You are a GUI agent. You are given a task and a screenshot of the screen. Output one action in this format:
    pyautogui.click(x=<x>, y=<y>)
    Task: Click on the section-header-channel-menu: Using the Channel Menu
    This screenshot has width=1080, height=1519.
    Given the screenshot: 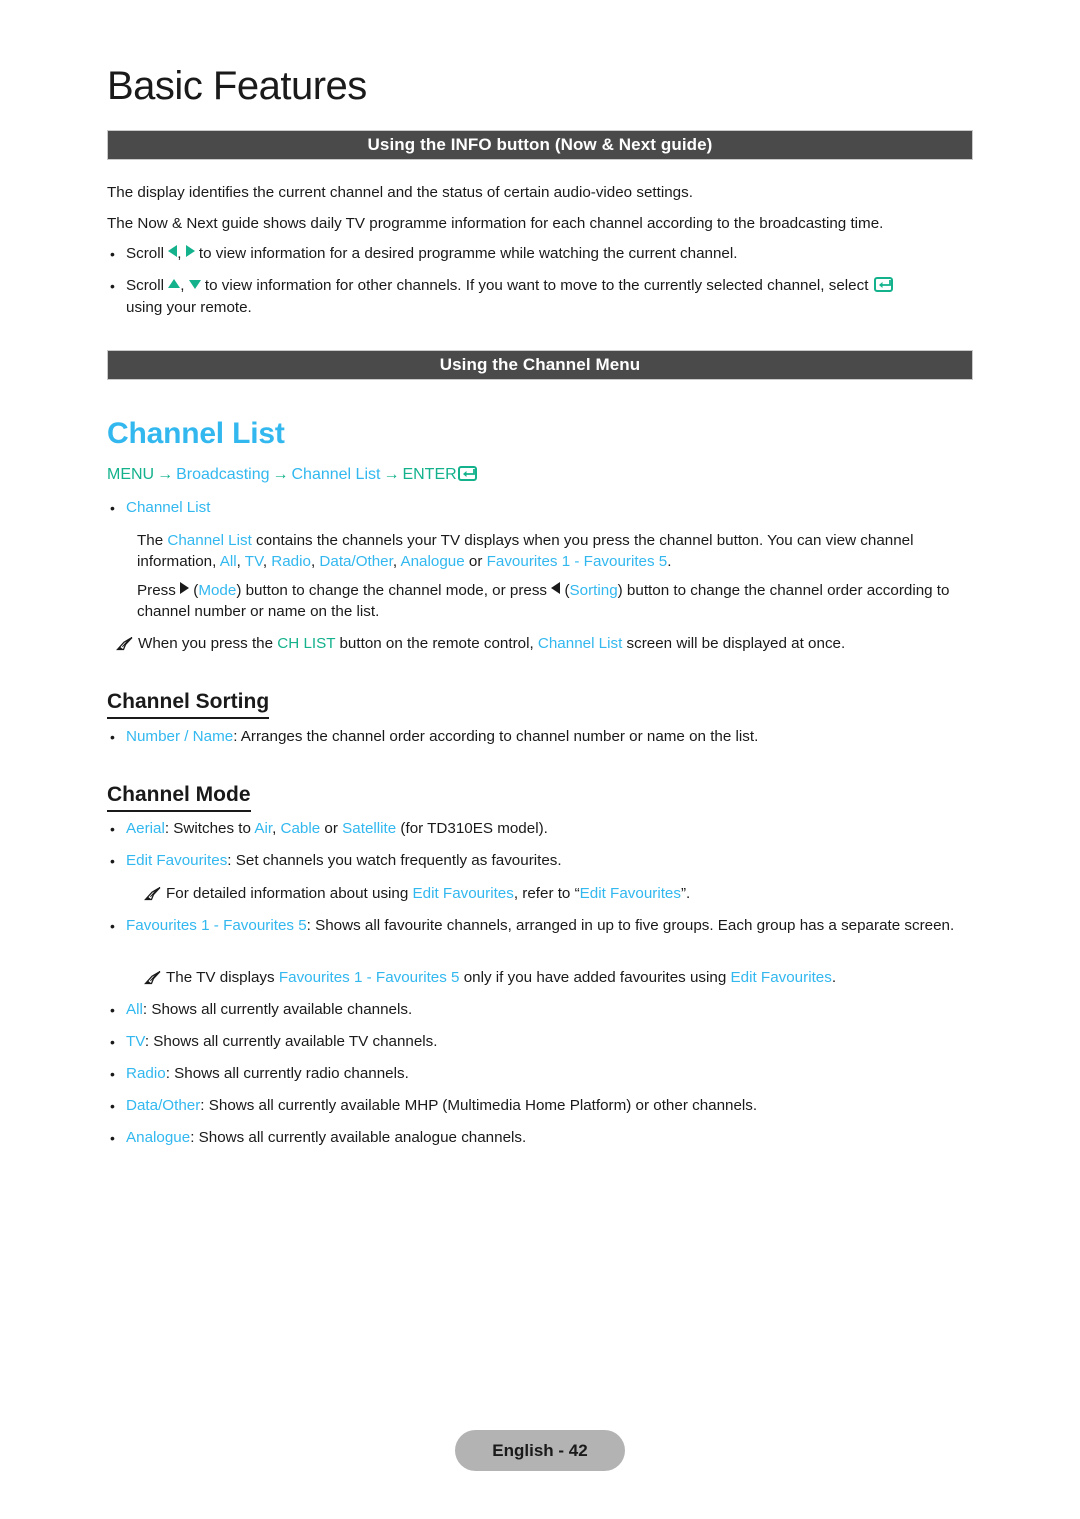 What is the action you would take?
    pyautogui.click(x=540, y=365)
    